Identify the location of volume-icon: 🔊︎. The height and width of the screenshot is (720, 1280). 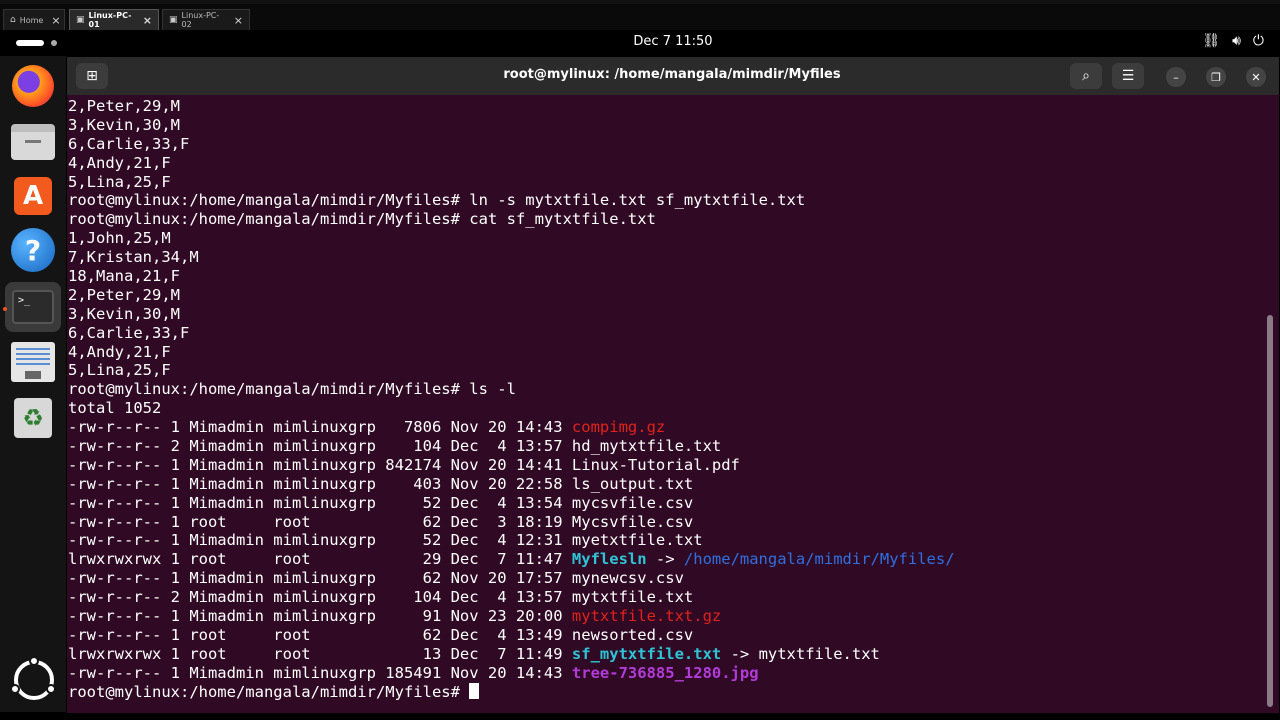
(1236, 41).